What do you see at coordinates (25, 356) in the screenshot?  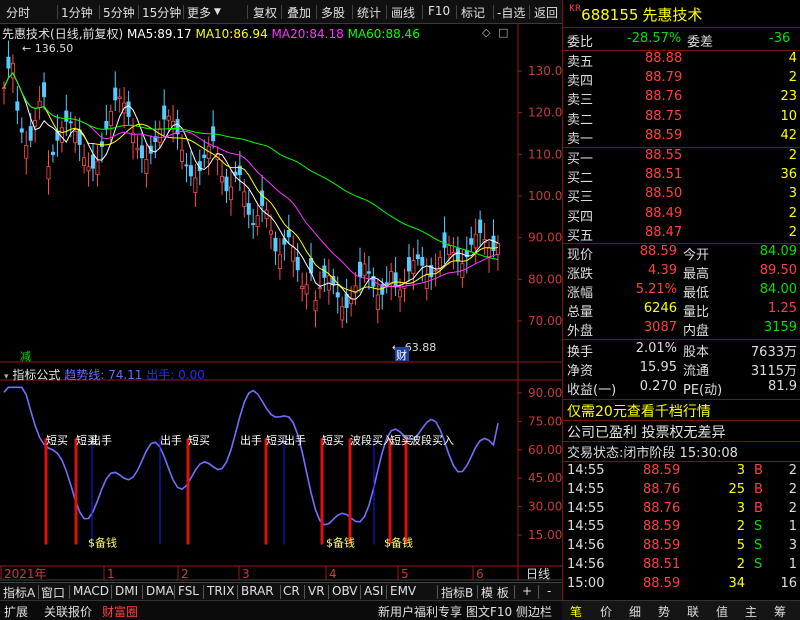 I see `reduce-holding-marker: 减` at bounding box center [25, 356].